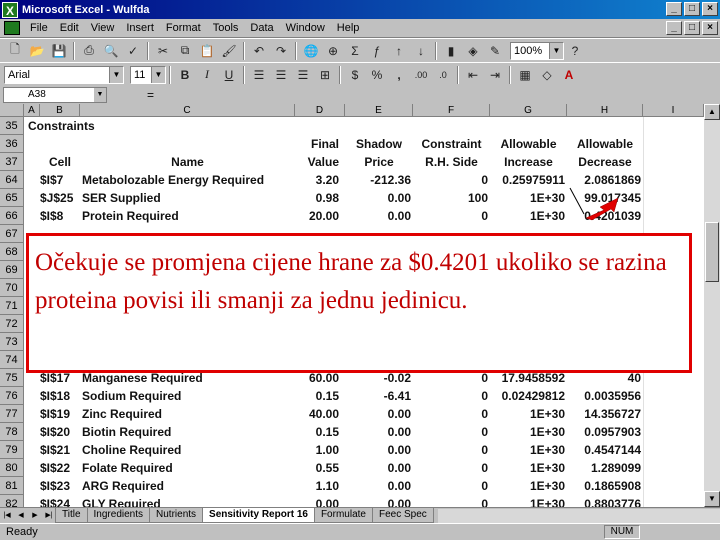 Image resolution: width=720 pixels, height=540 pixels. I want to click on align-center-icon: ☰, so click(281, 75).